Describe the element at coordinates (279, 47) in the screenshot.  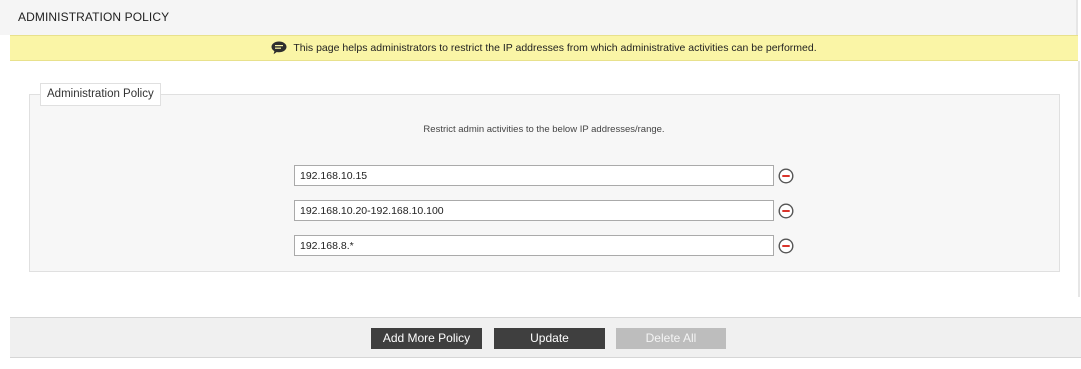
I see `speech-bubble-icon` at that location.